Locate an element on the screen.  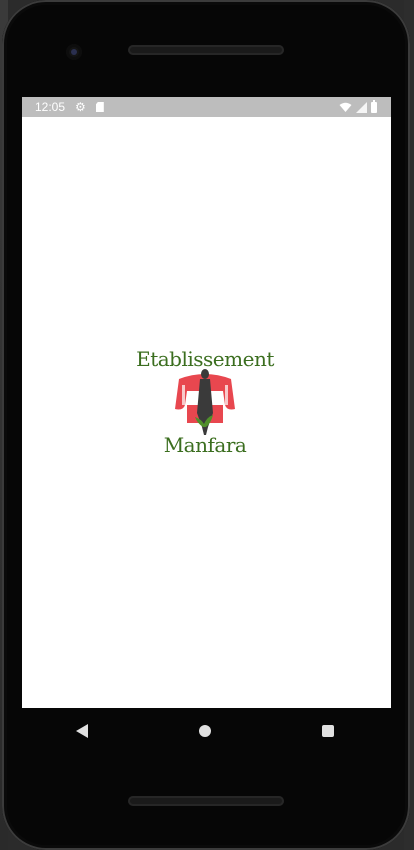
logo-emblem is located at coordinates (205, 402).